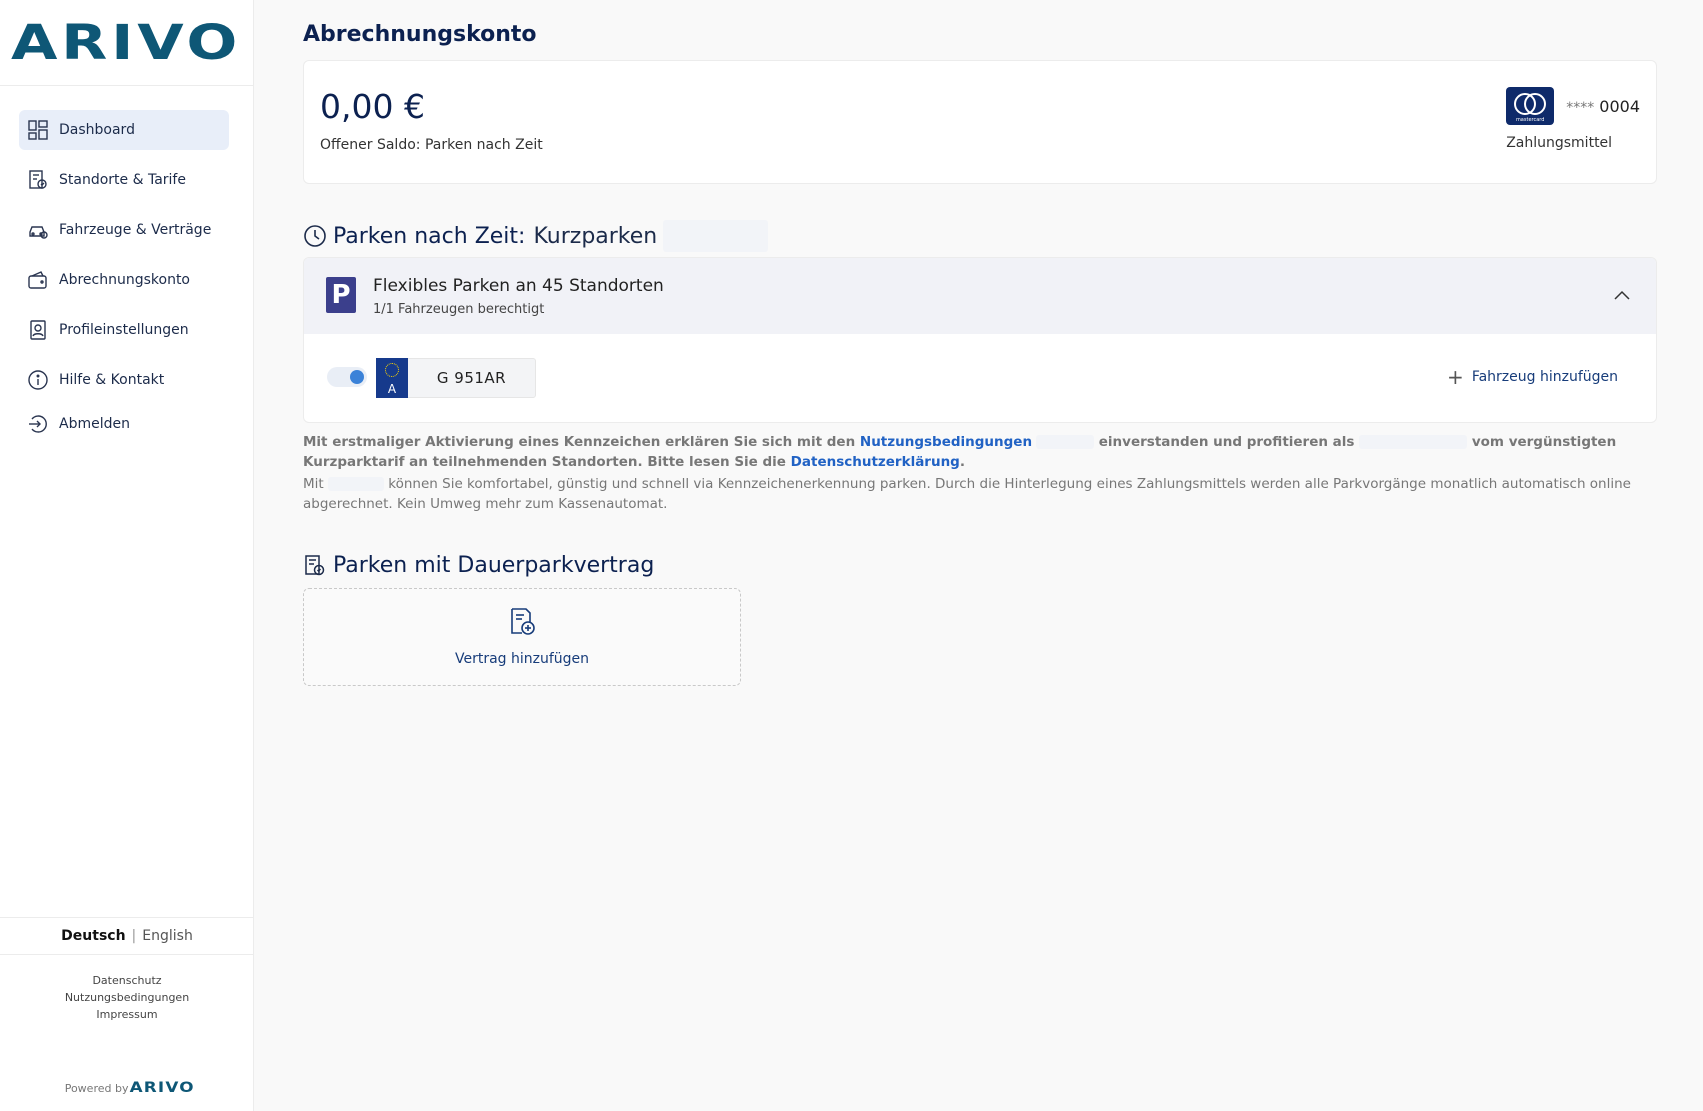 Image resolution: width=1703 pixels, height=1111 pixels. Describe the element at coordinates (1455, 377) in the screenshot. I see `plus-icon: +` at that location.